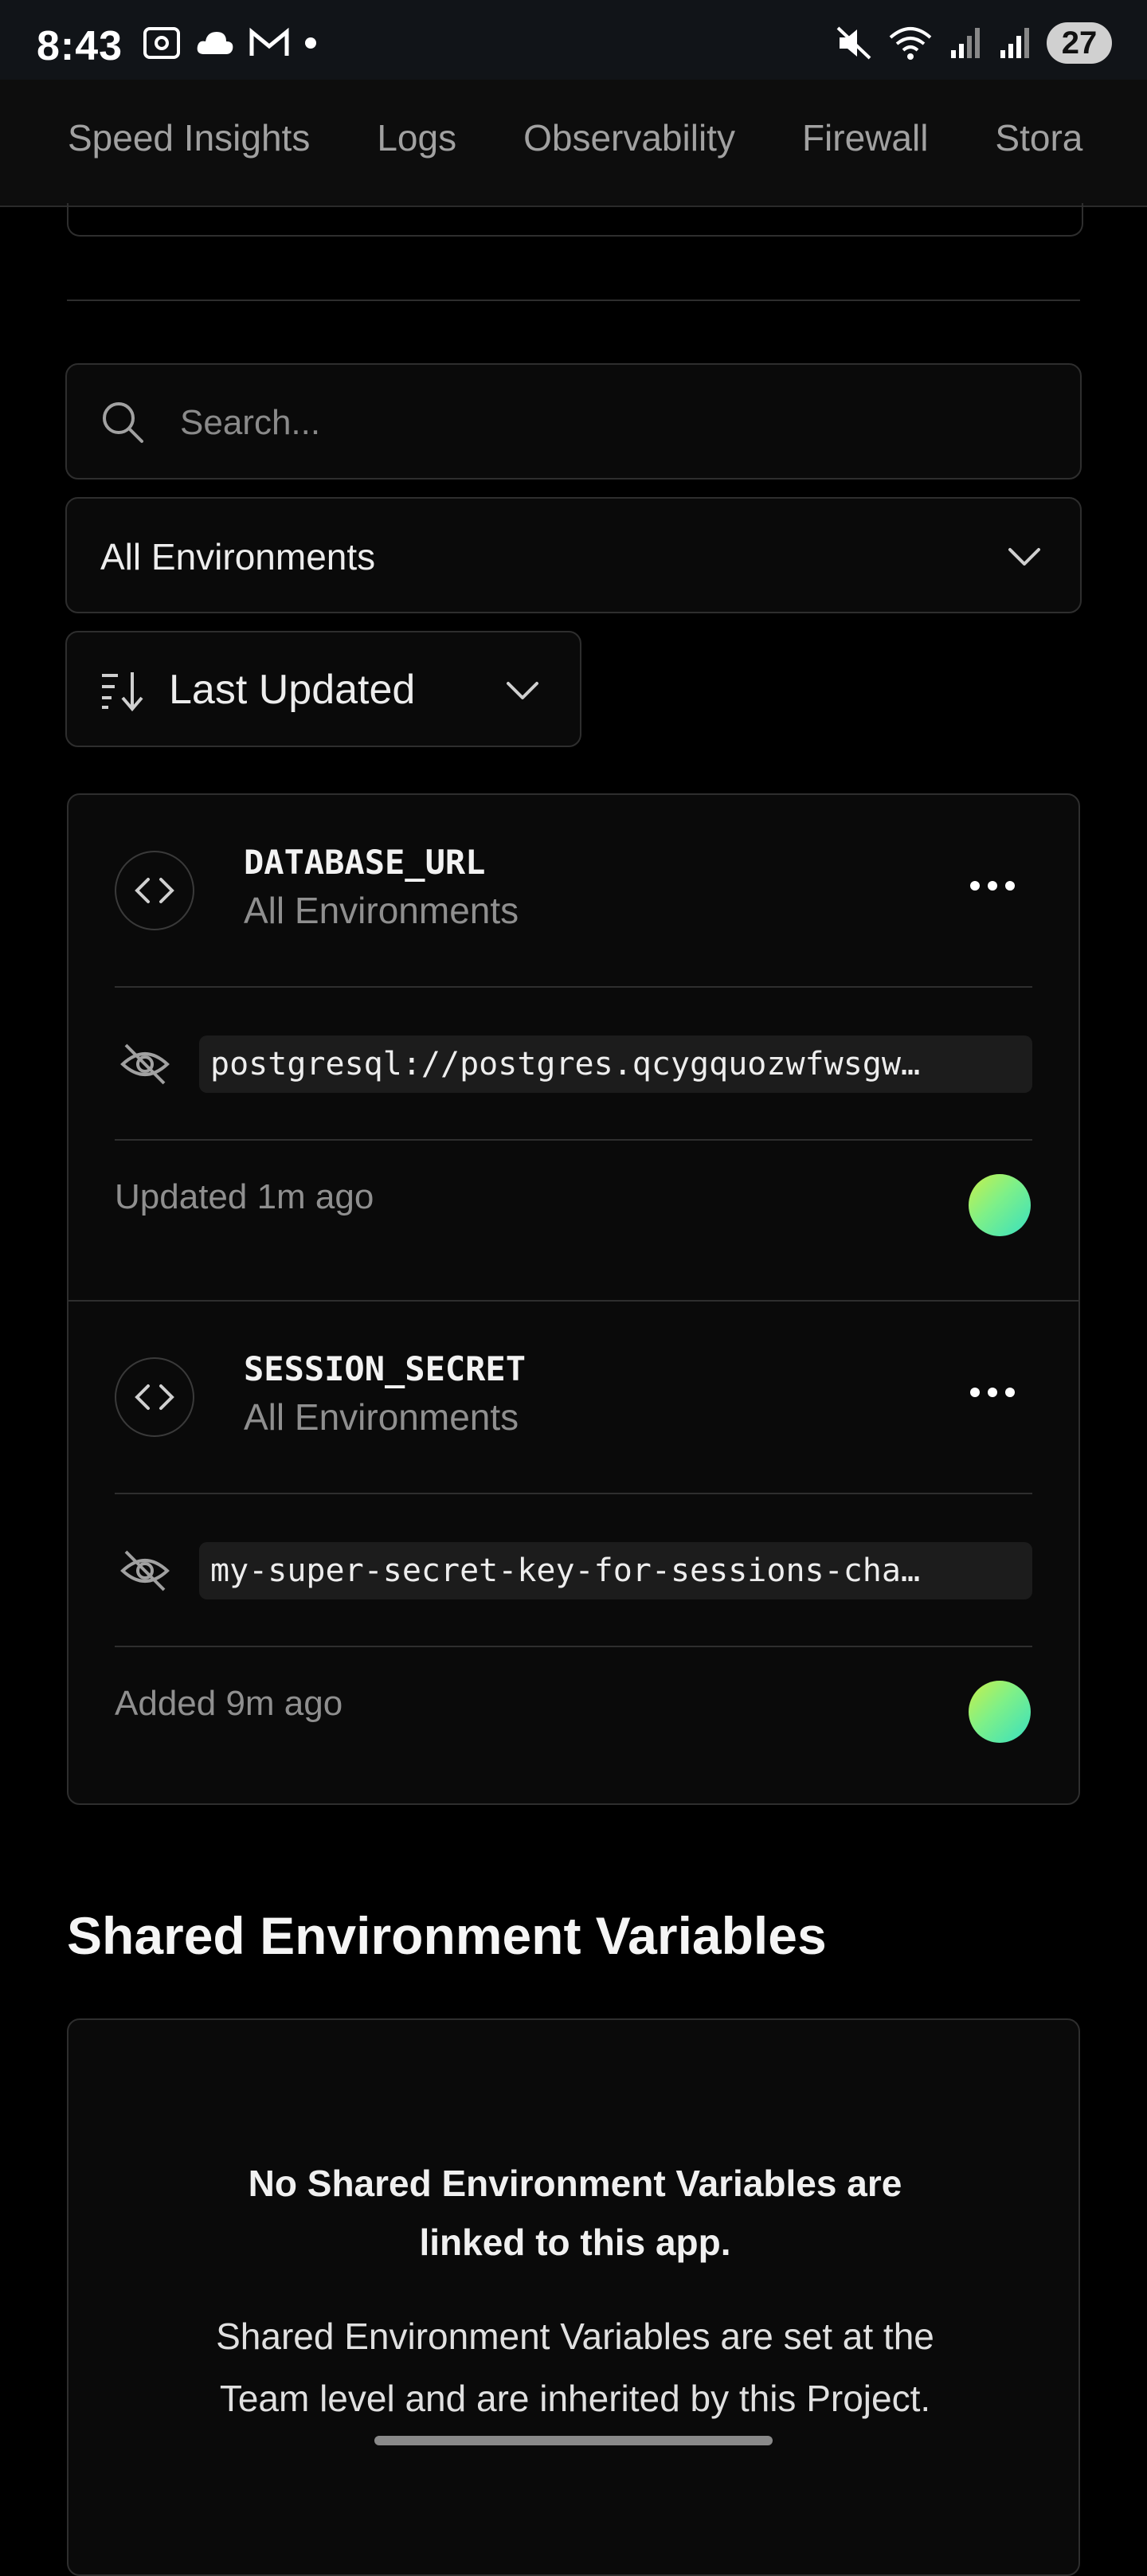 Image resolution: width=1147 pixels, height=2576 pixels. I want to click on tab-firewall: Firewall, so click(865, 137).